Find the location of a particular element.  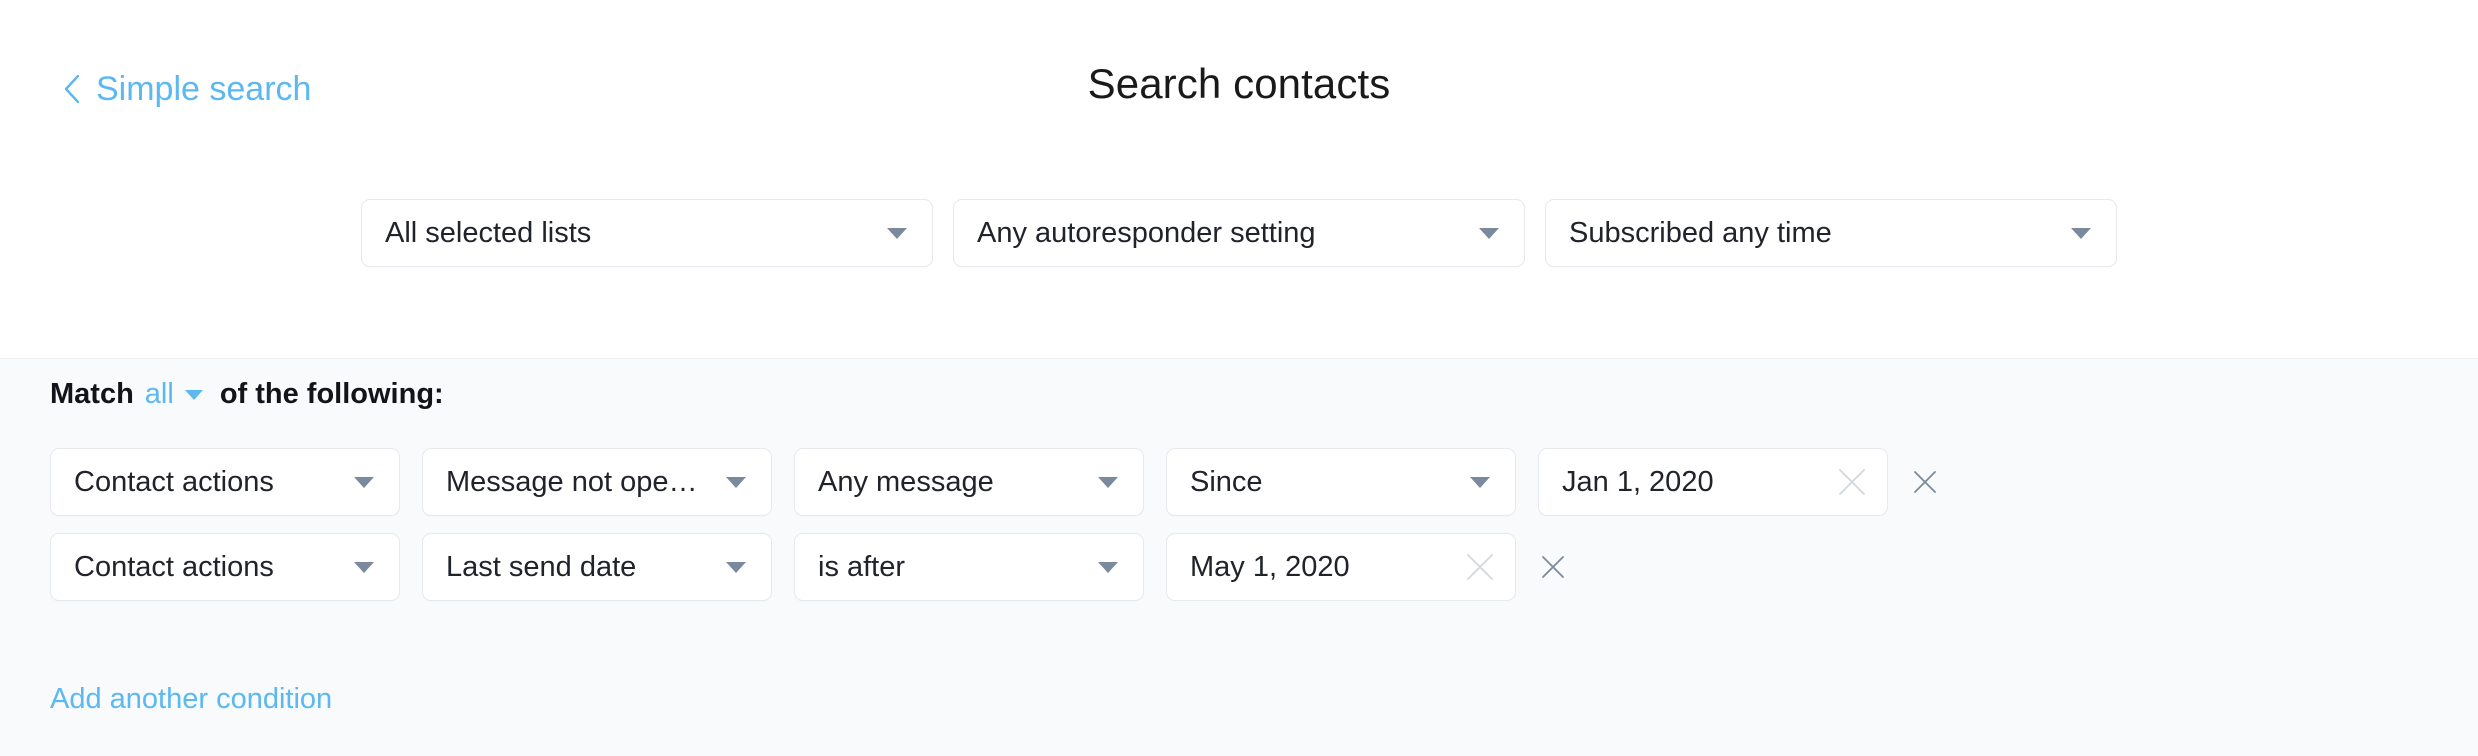

subscribed-time-filter-label: Subscribed any time is located at coordinates (1700, 232).